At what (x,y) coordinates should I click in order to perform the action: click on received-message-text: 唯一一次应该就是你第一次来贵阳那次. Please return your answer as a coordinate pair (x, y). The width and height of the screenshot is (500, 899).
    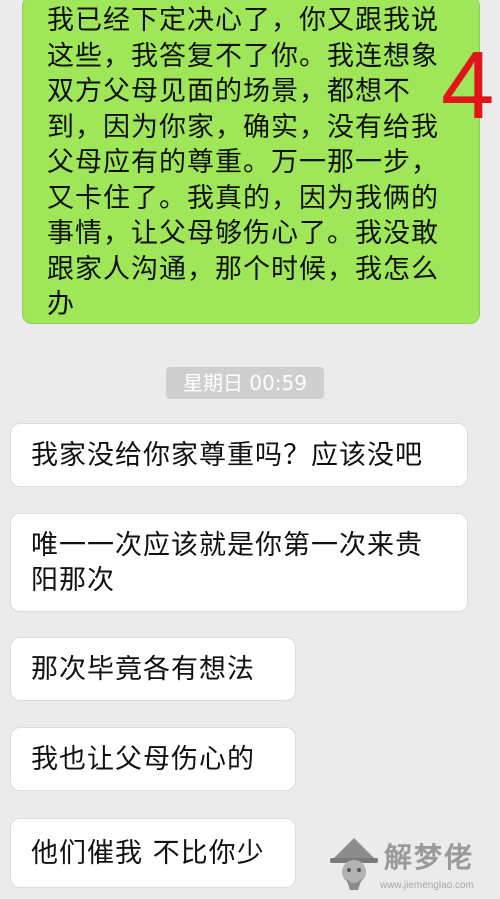
    Looking at the image, I should click on (227, 563).